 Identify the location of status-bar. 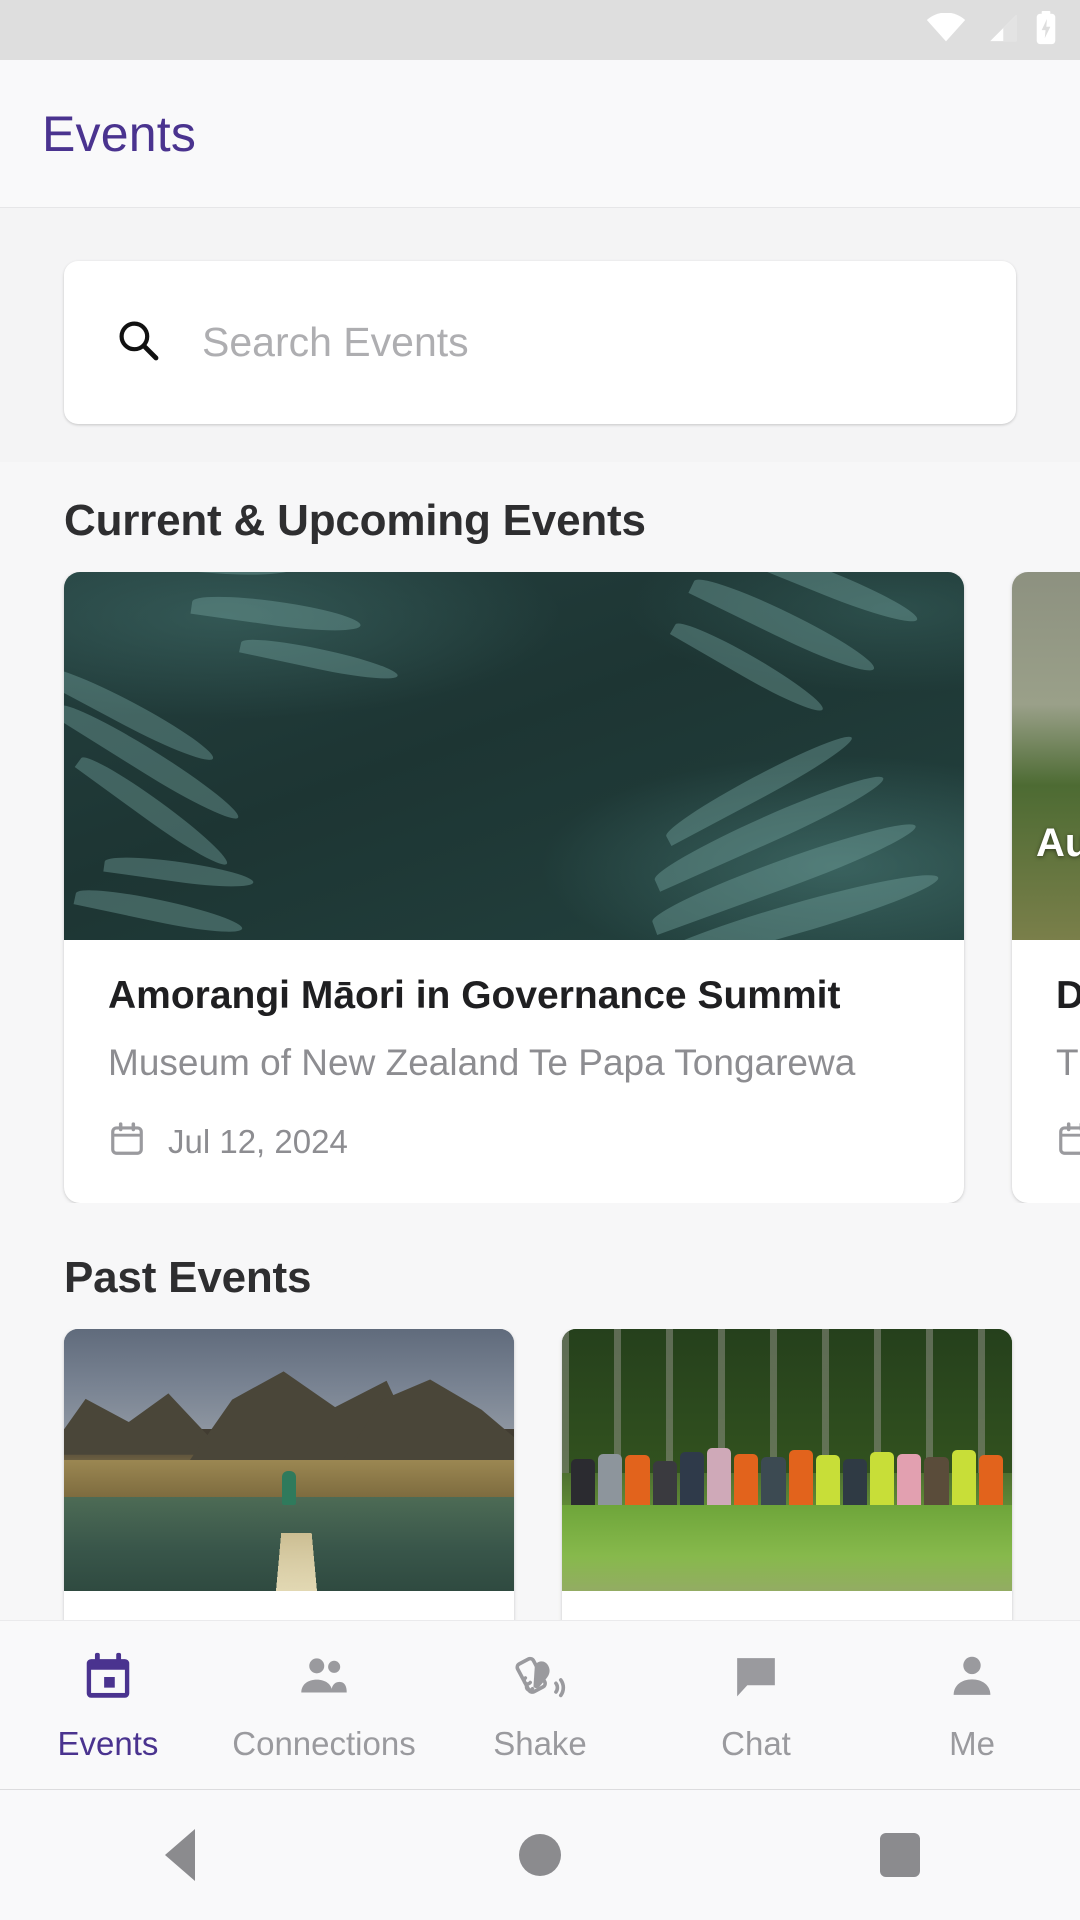
(540, 30).